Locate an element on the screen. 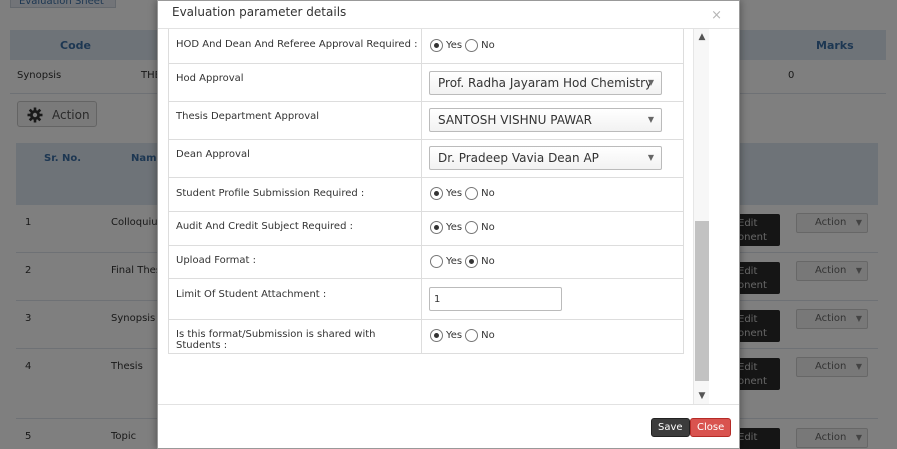 This screenshot has height=449, width=897. select-value: Dr. Pradeep Vavia Dean AP is located at coordinates (518, 158).